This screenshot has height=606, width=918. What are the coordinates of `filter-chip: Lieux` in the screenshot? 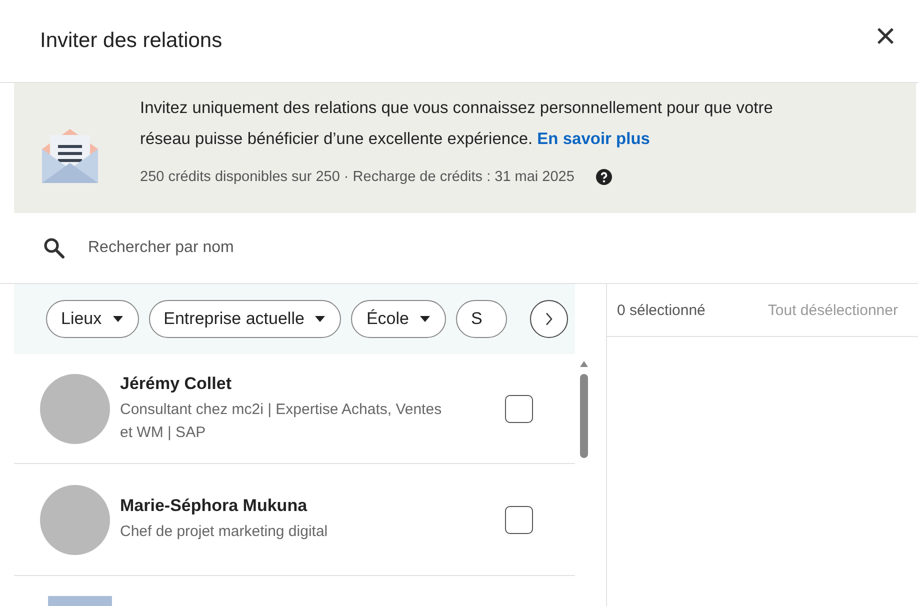 It's located at (92, 319).